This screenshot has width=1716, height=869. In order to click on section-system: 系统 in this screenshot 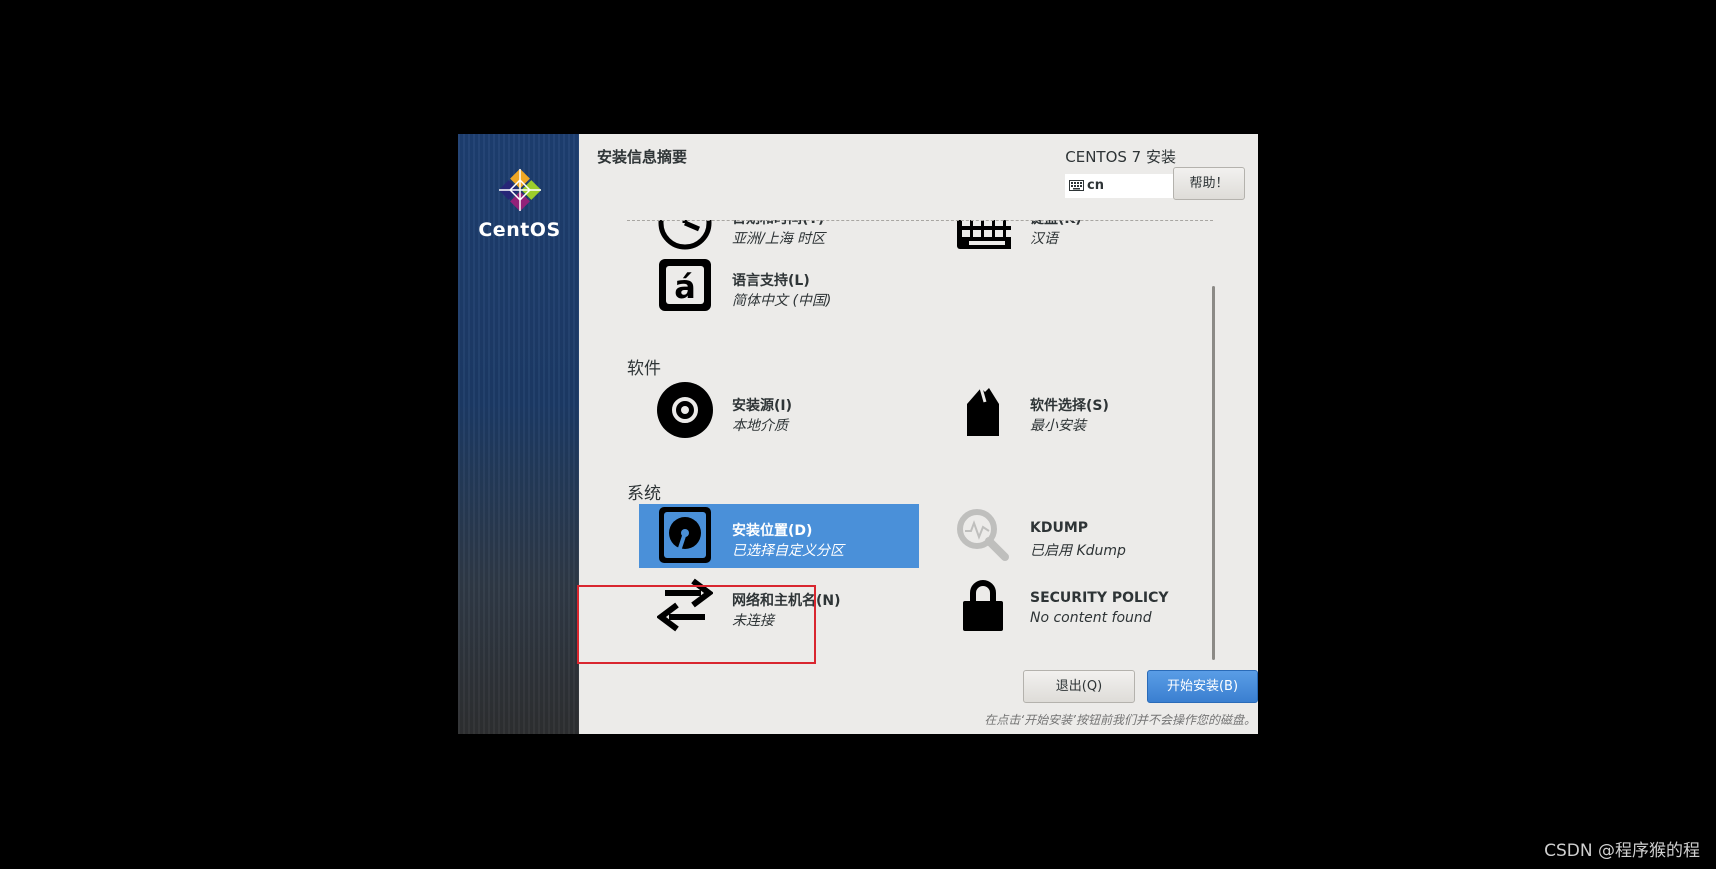, I will do `click(644, 494)`.